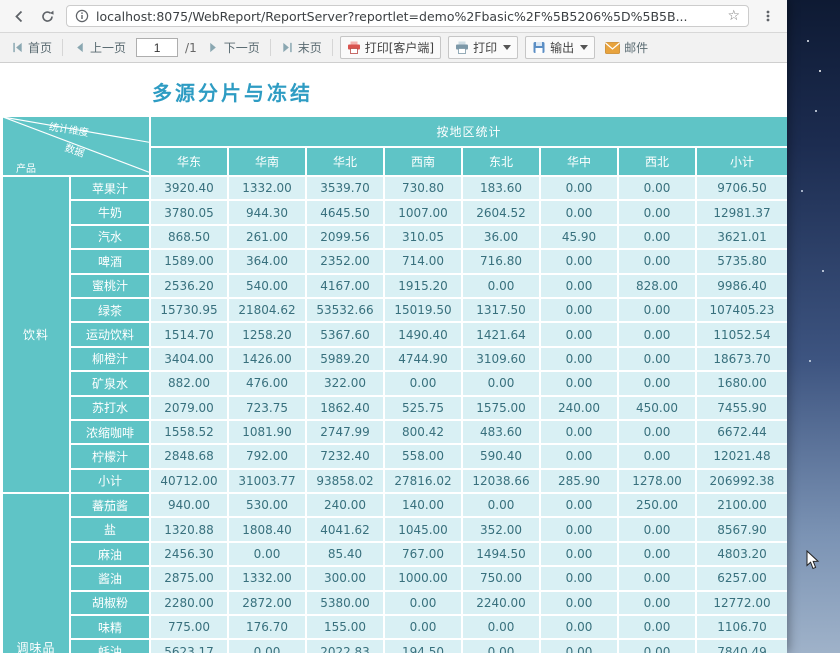 Image resolution: width=840 pixels, height=653 pixels. What do you see at coordinates (267, 237) in the screenshot?
I see `value-cell: 261.00` at bounding box center [267, 237].